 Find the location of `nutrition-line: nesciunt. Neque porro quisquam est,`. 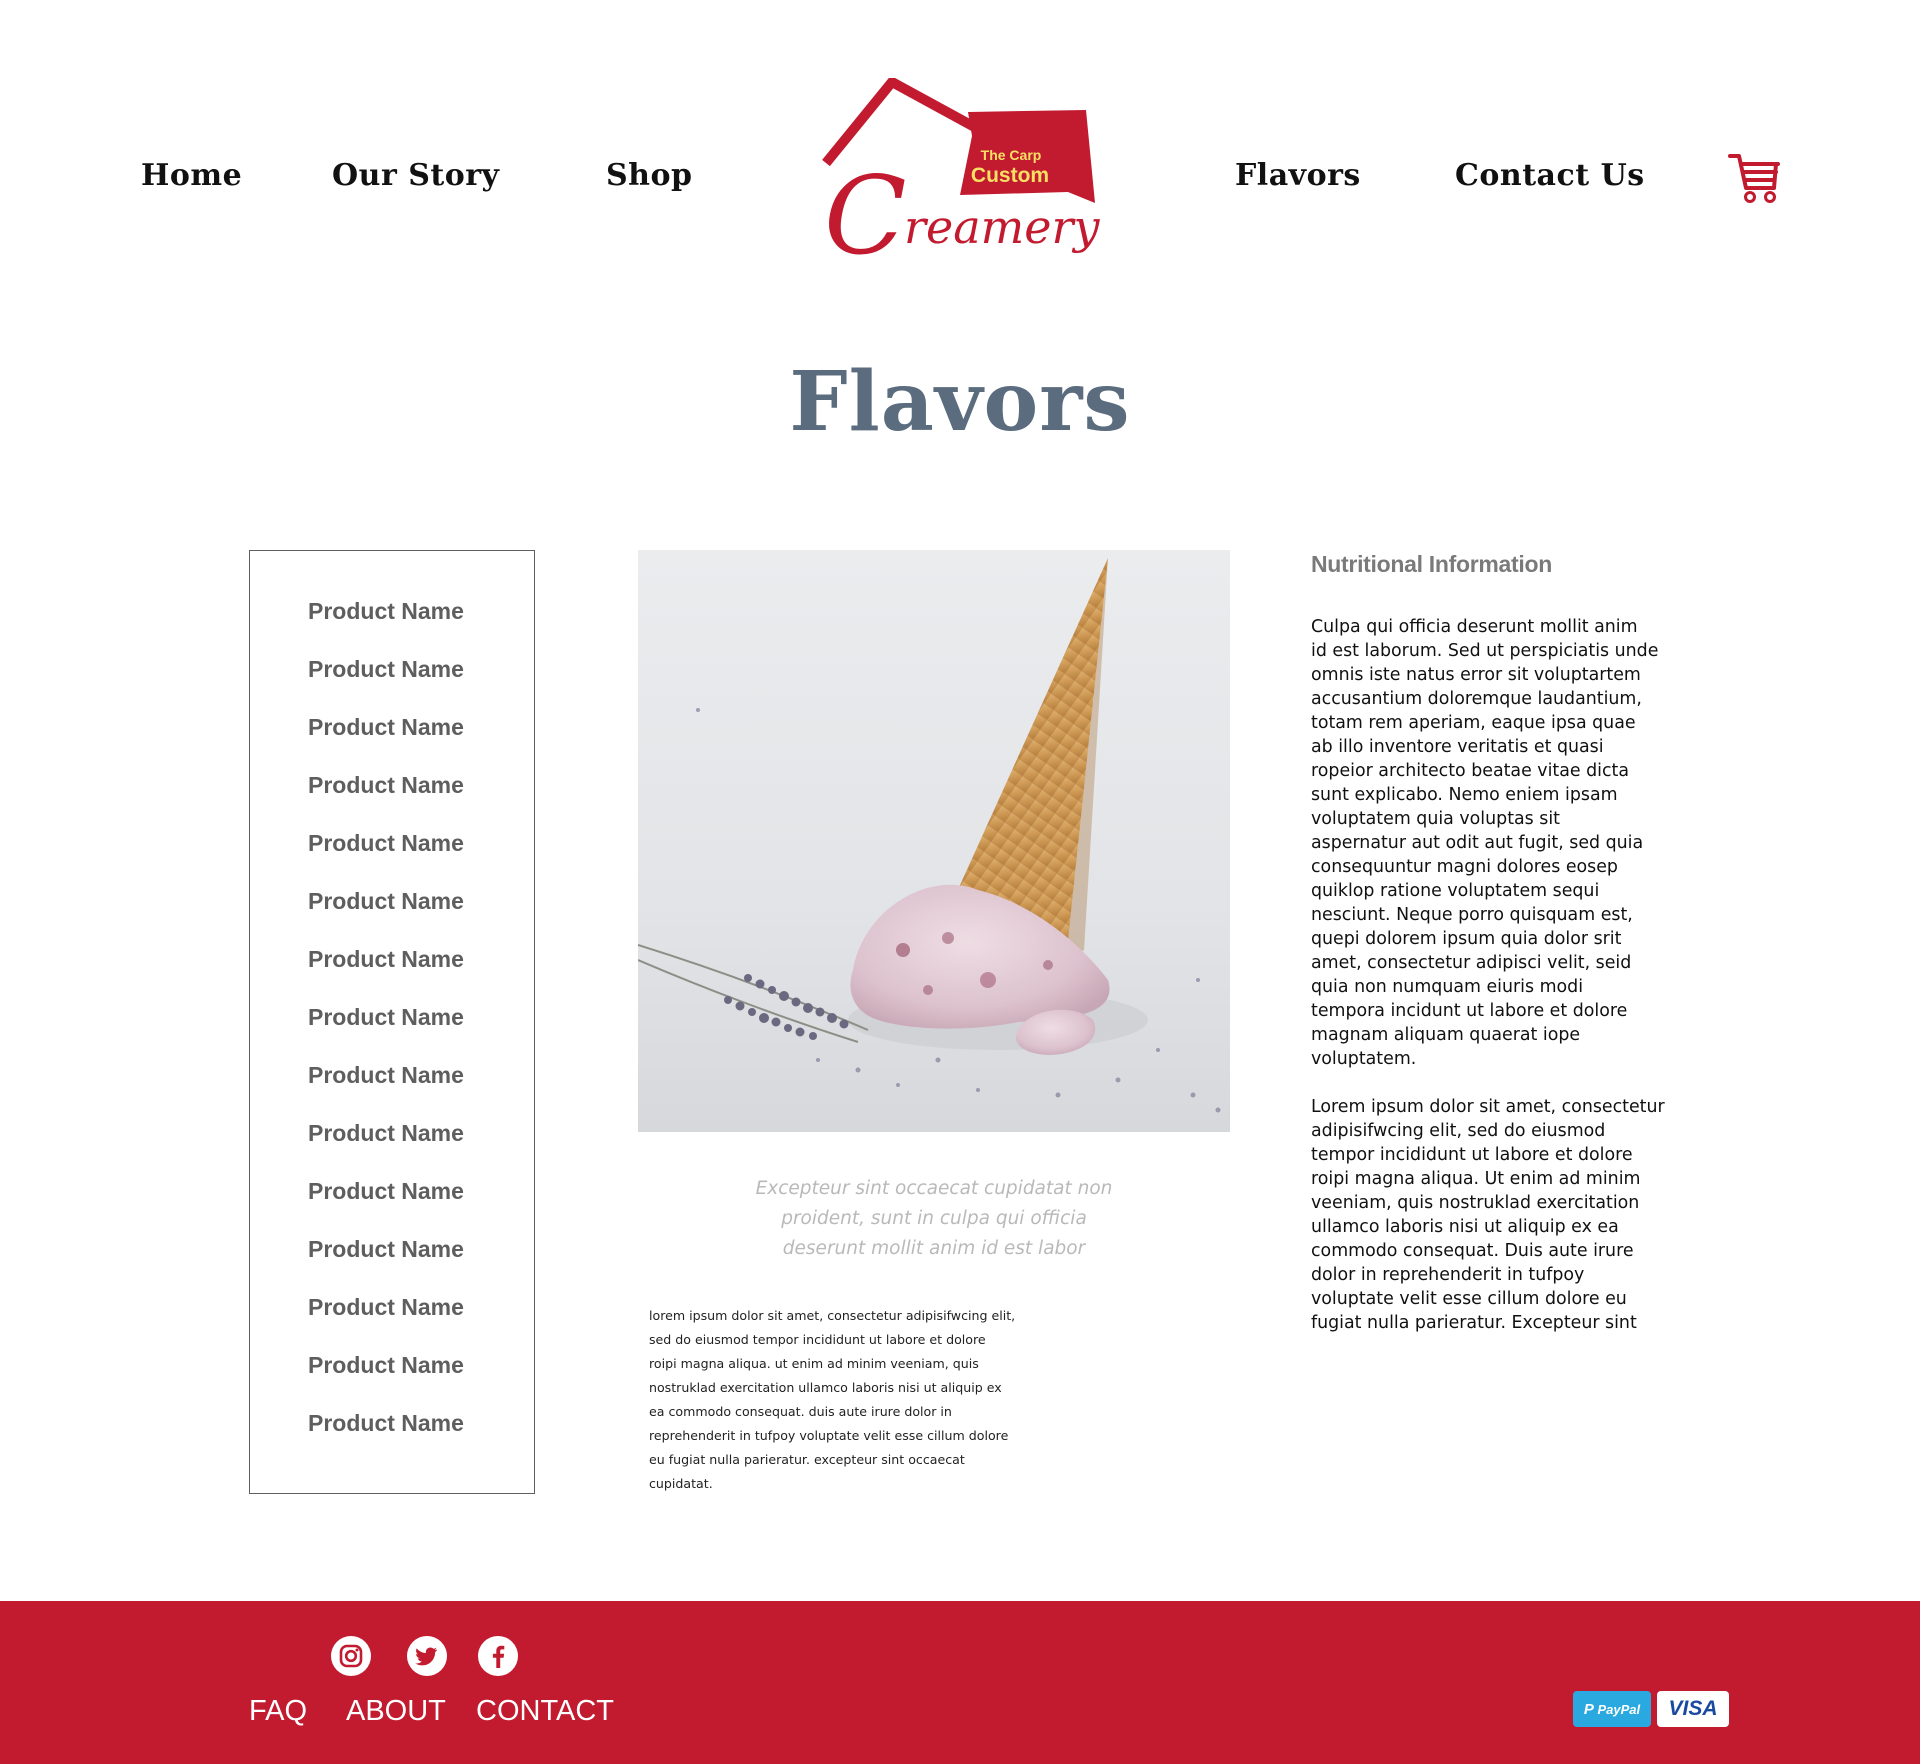

nutrition-line: nesciunt. Neque porro quisquam est, is located at coordinates (1472, 915).